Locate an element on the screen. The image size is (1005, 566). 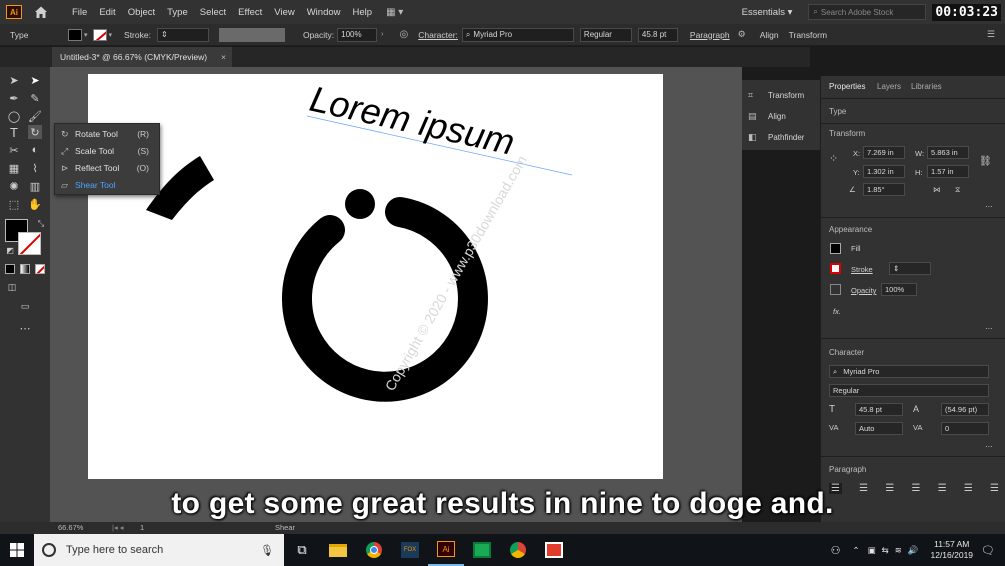
flip-vertical-icon: ⧖ is located at coordinates (957, 190).